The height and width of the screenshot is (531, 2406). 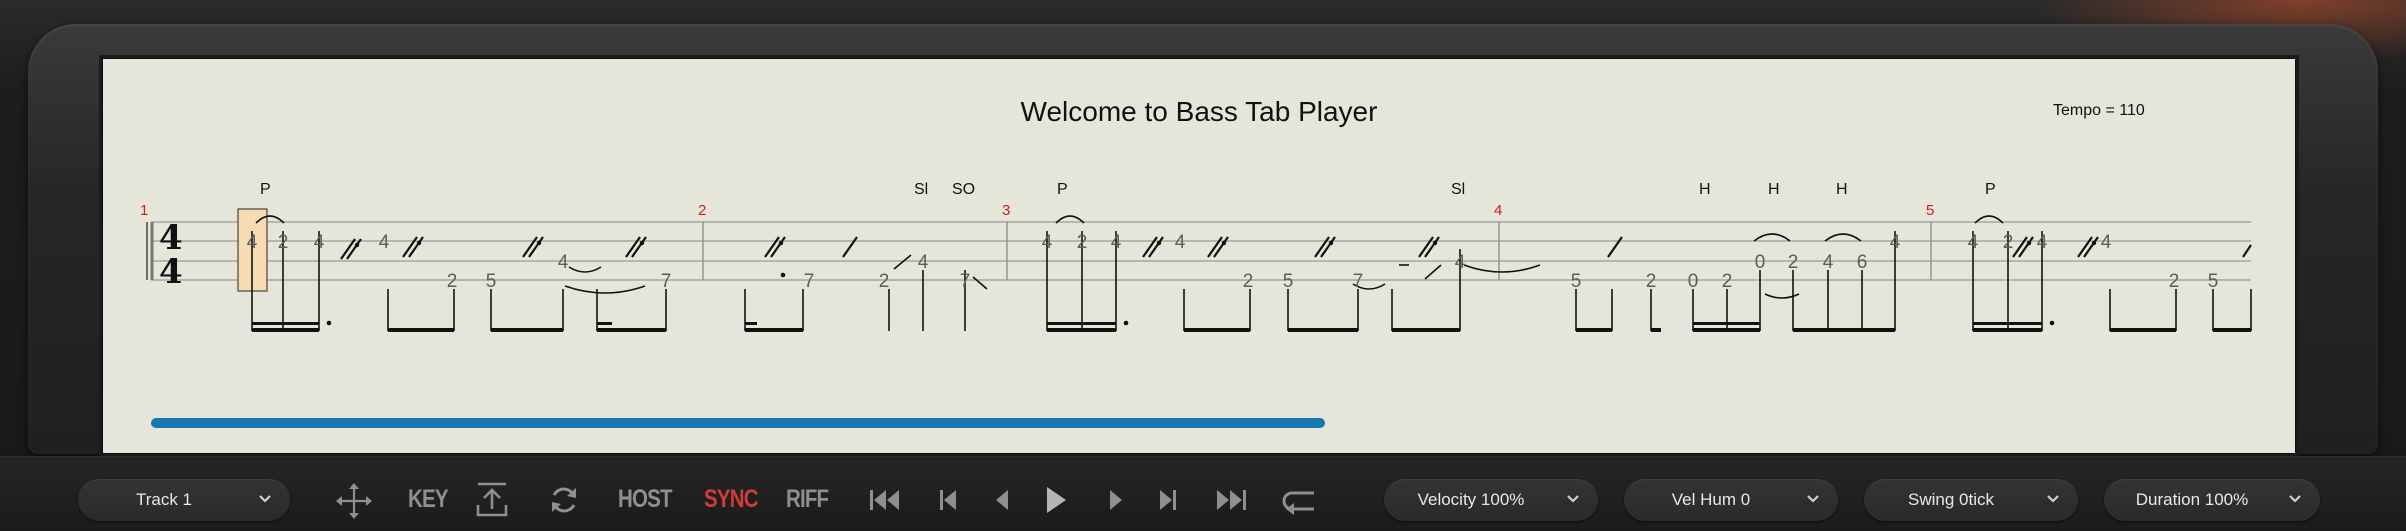 I want to click on start-barline, so click(x=150, y=251).